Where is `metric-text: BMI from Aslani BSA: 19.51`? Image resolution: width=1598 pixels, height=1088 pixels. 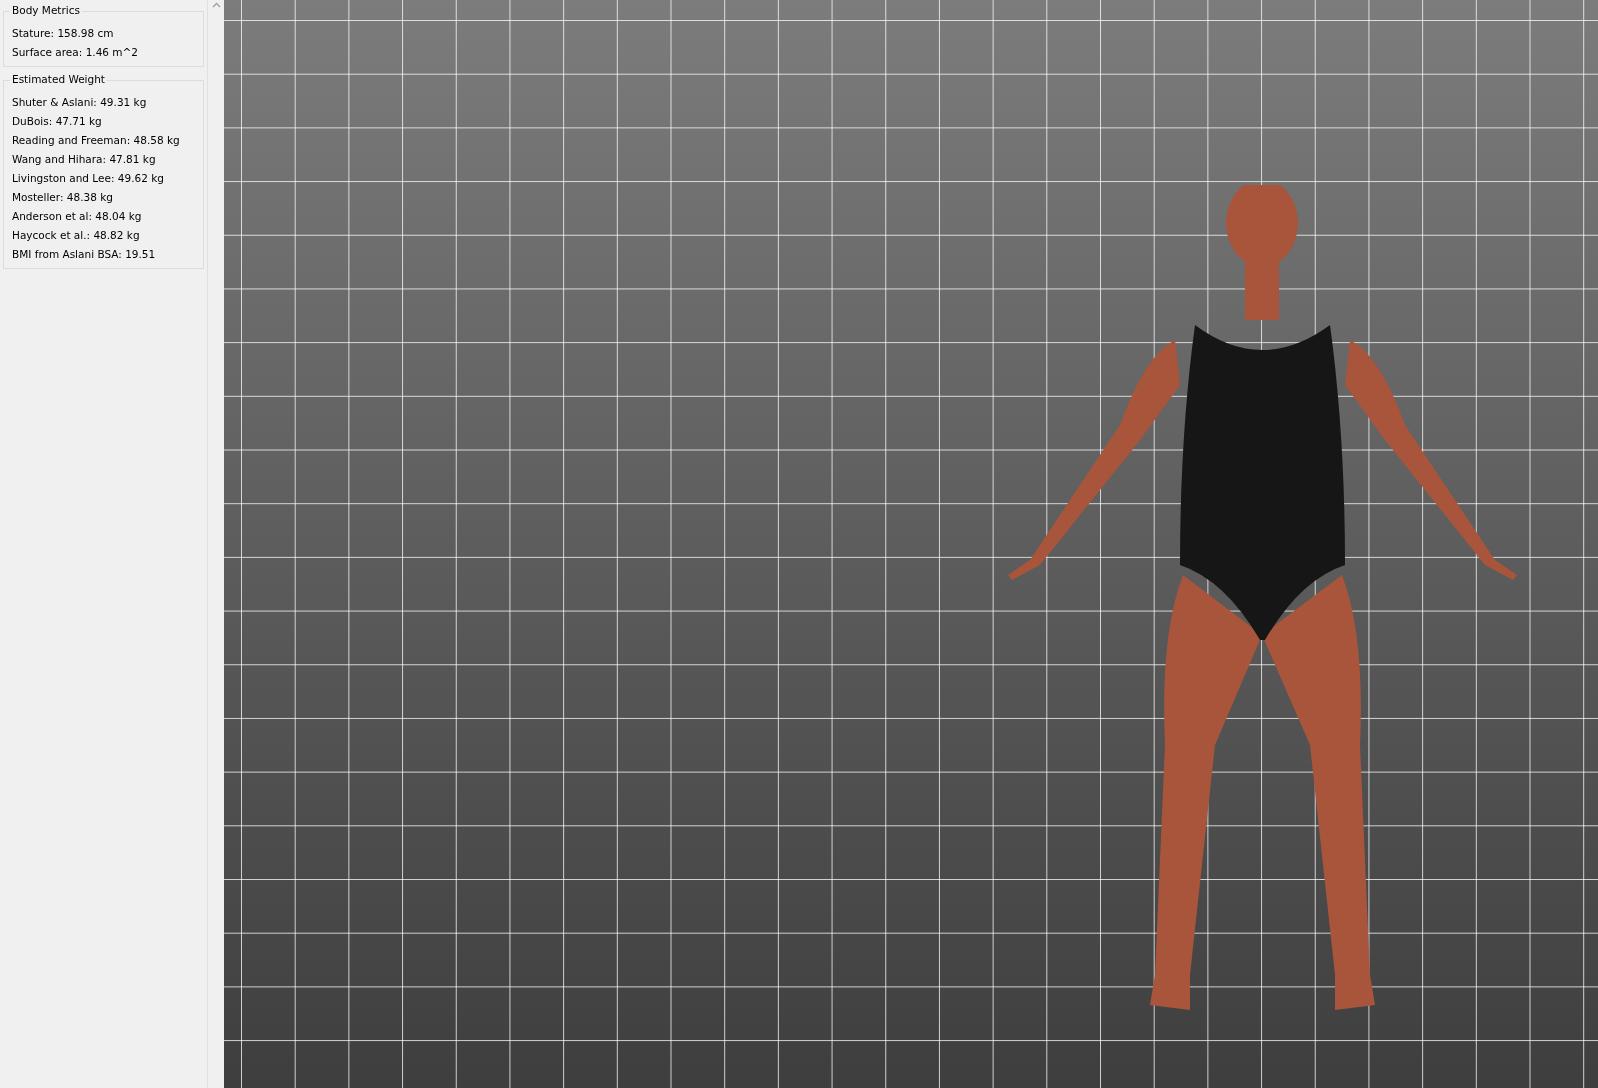
metric-text: BMI from Aslani BSA: 19.51 is located at coordinates (84, 254).